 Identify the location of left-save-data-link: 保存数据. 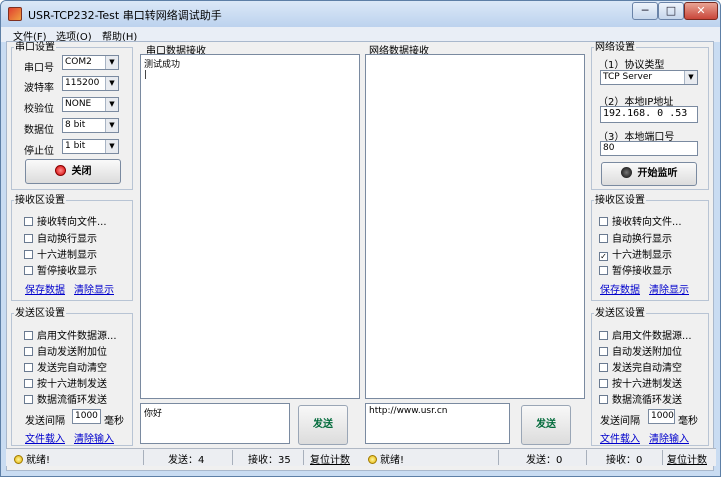
(45, 288).